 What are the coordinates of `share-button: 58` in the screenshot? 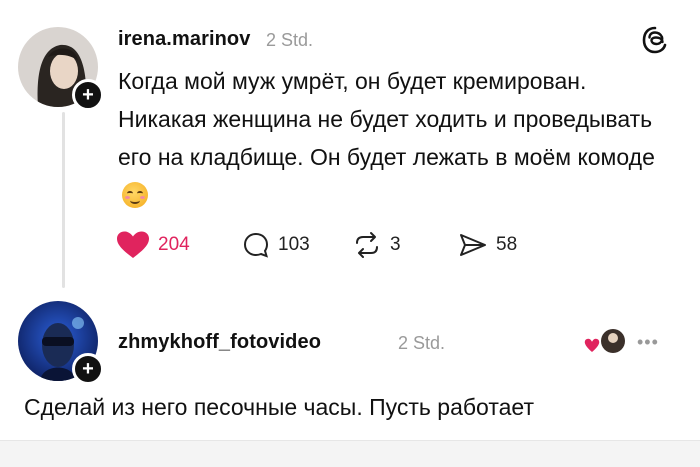 It's located at (487, 245).